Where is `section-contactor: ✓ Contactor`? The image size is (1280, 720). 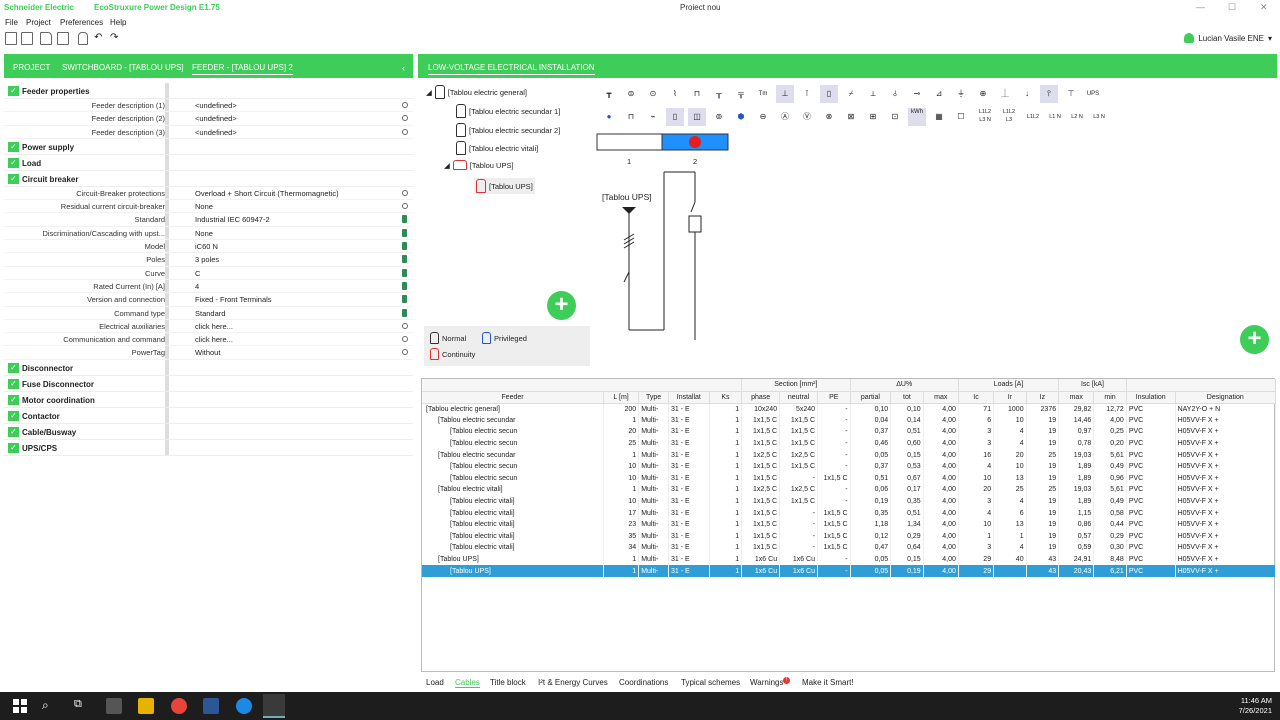 section-contactor: ✓ Contactor is located at coordinates (208, 415).